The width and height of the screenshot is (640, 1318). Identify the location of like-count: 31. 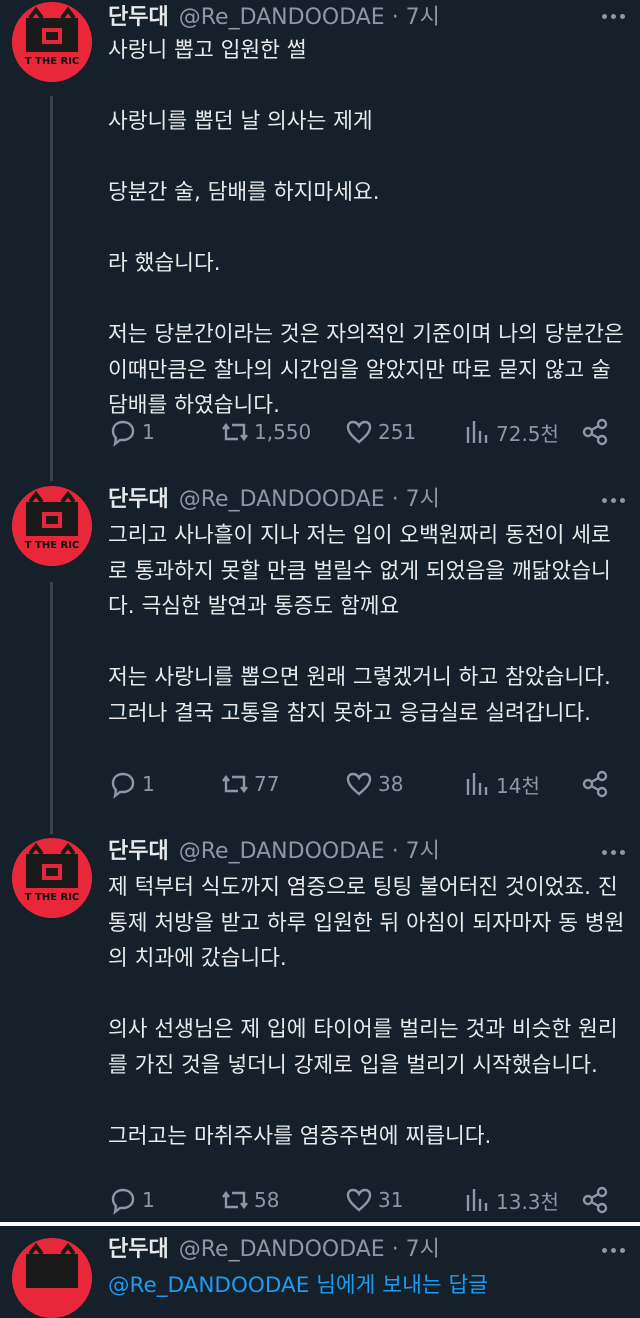
(391, 1200).